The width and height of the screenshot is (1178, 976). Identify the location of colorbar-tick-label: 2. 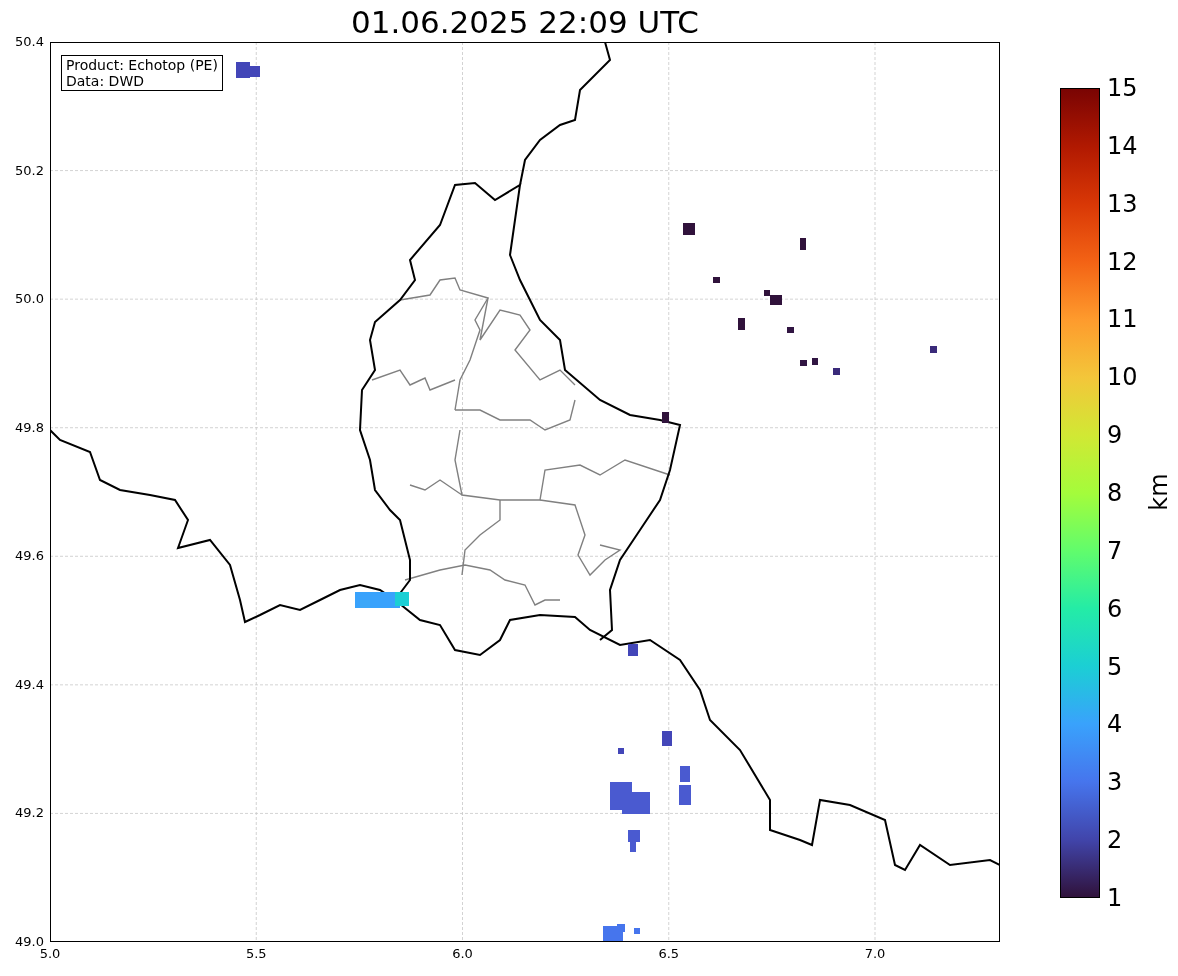
(1115, 840).